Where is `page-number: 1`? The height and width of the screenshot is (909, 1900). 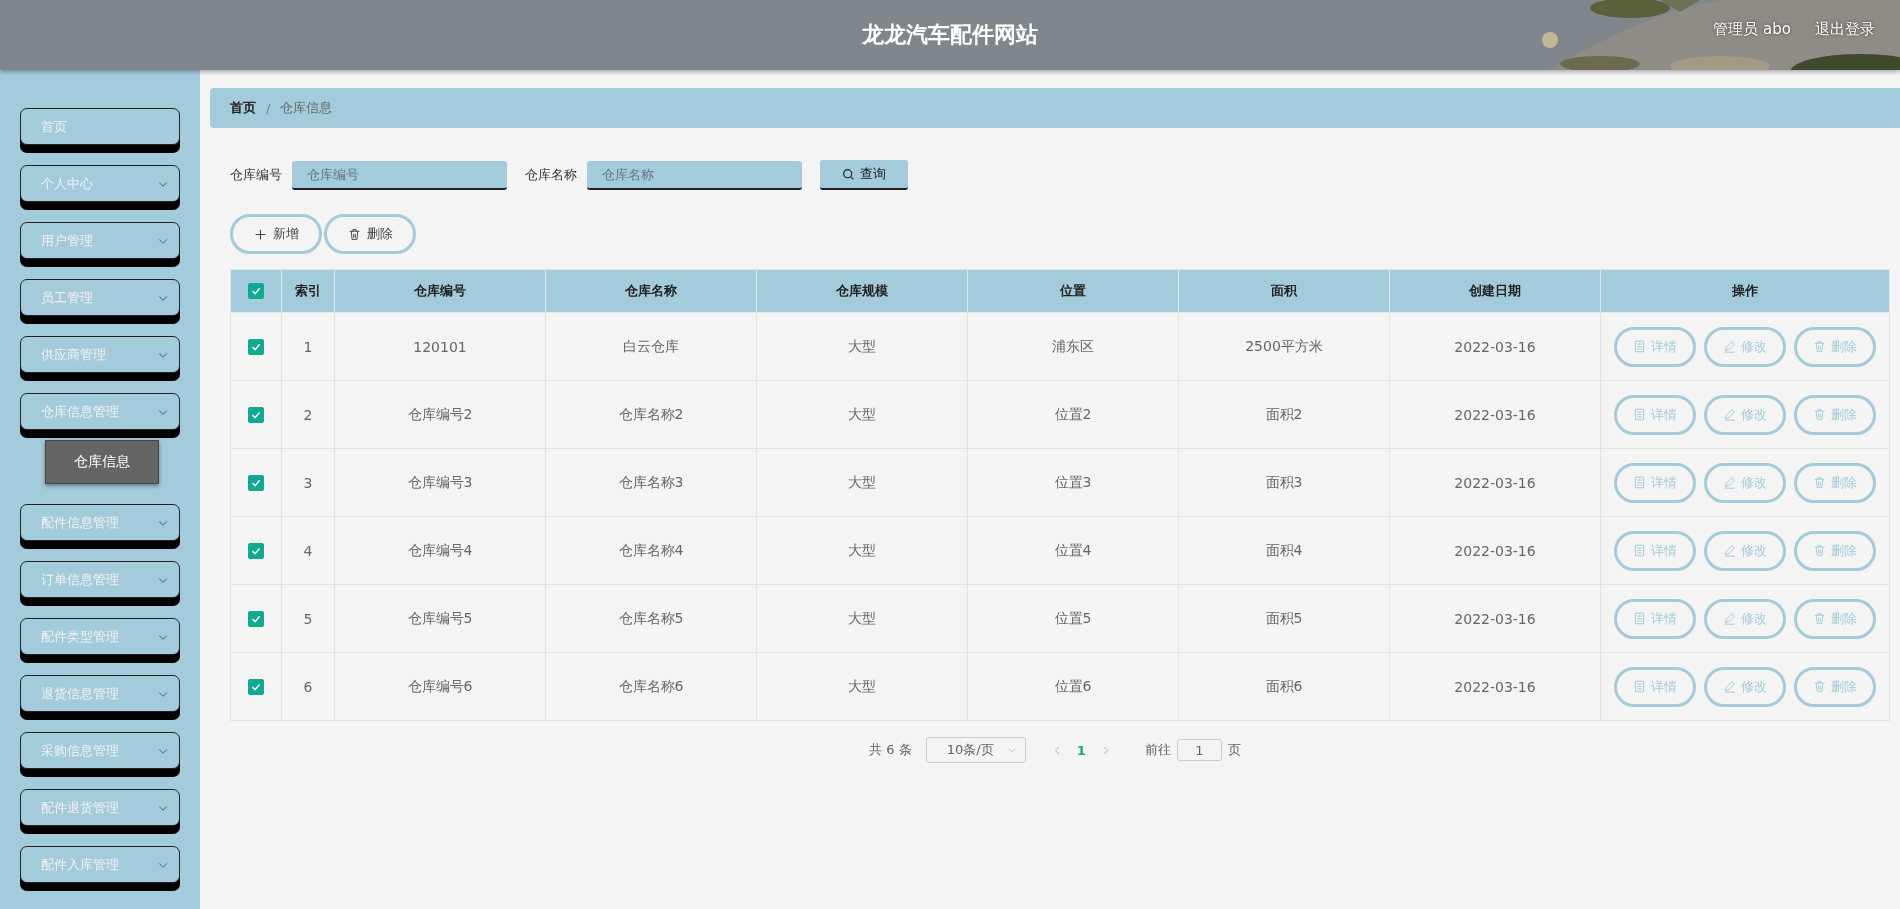
page-number: 1 is located at coordinates (1081, 750).